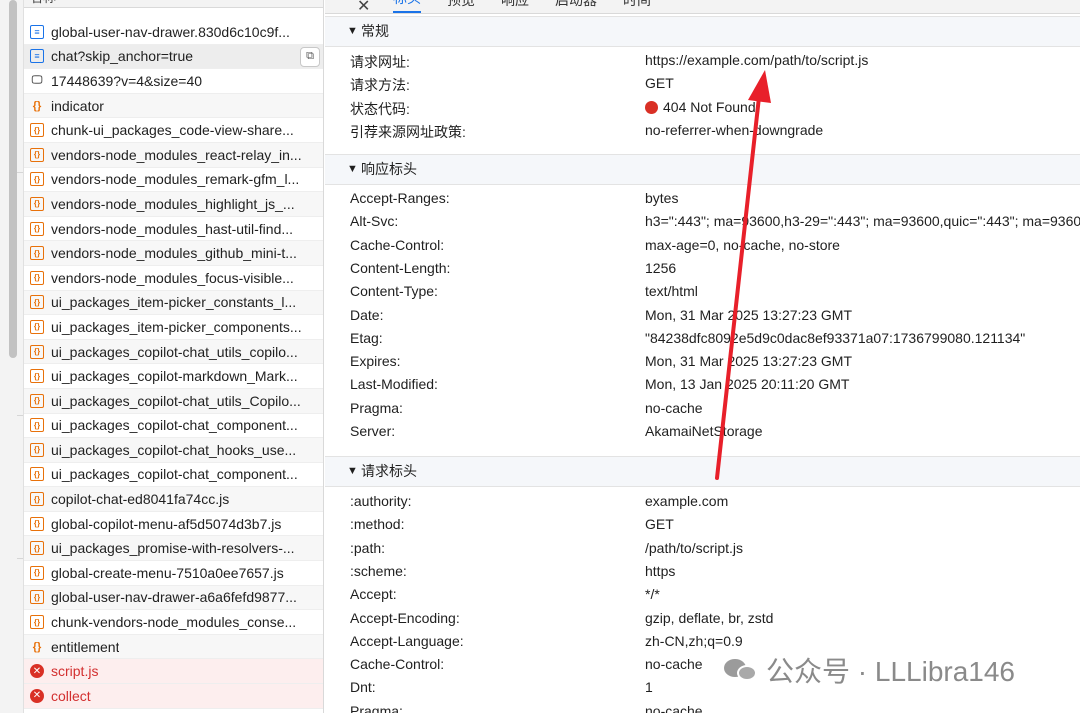 This screenshot has height=713, width=1080. I want to click on error-icon: ✕, so click(37, 671).